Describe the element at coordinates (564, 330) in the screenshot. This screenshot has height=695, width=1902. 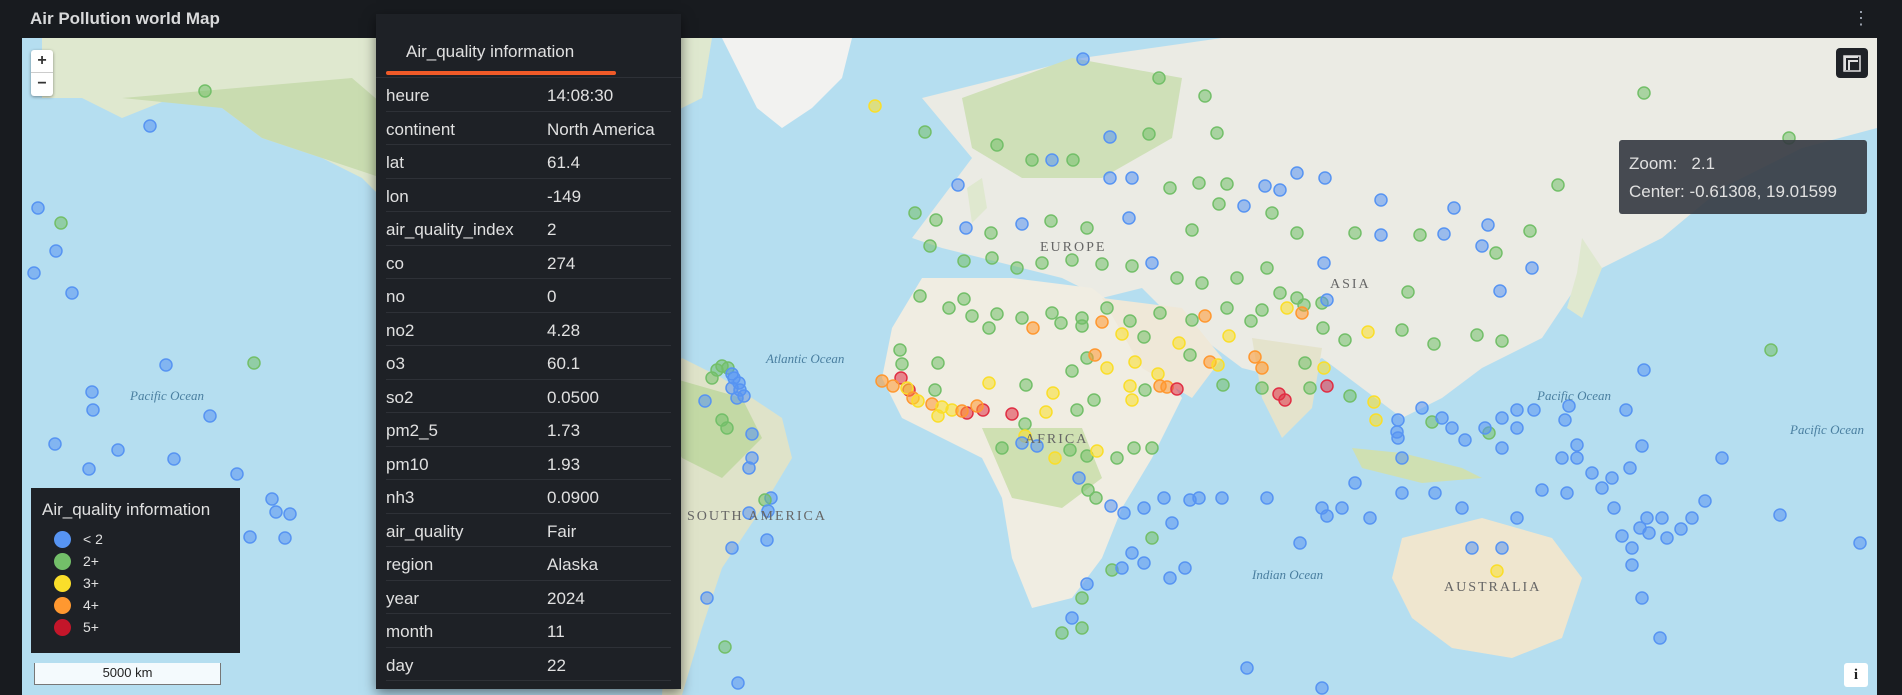
I see `tooltip-value: 4.28` at that location.